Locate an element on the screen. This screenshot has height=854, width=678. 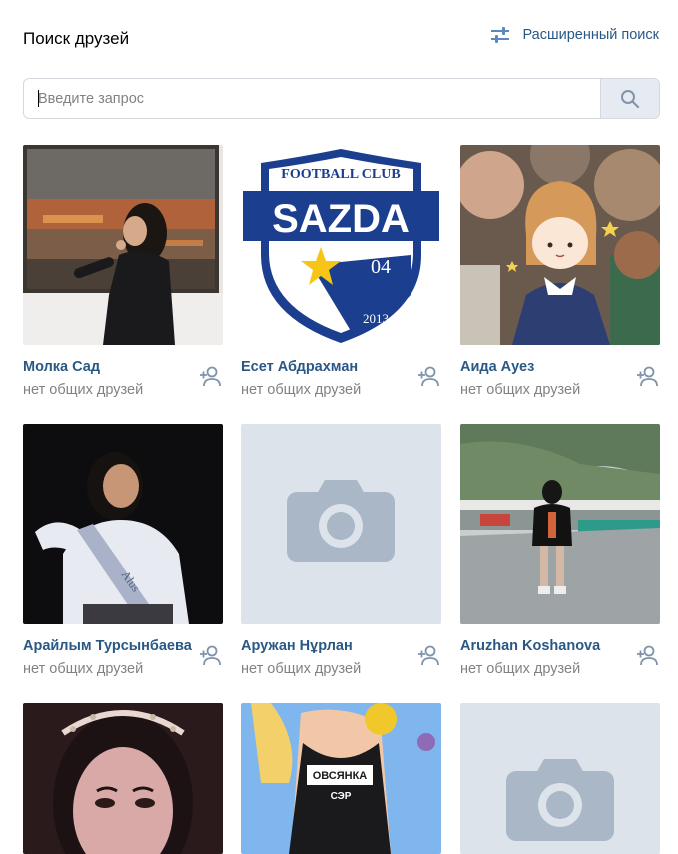
person-name: Есет Абдрахман is located at coordinates (299, 367).